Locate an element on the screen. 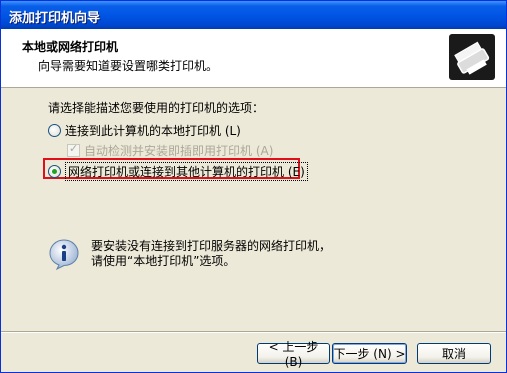 The width and height of the screenshot is (507, 373). auto-detect-checkbox is located at coordinates (73, 149).